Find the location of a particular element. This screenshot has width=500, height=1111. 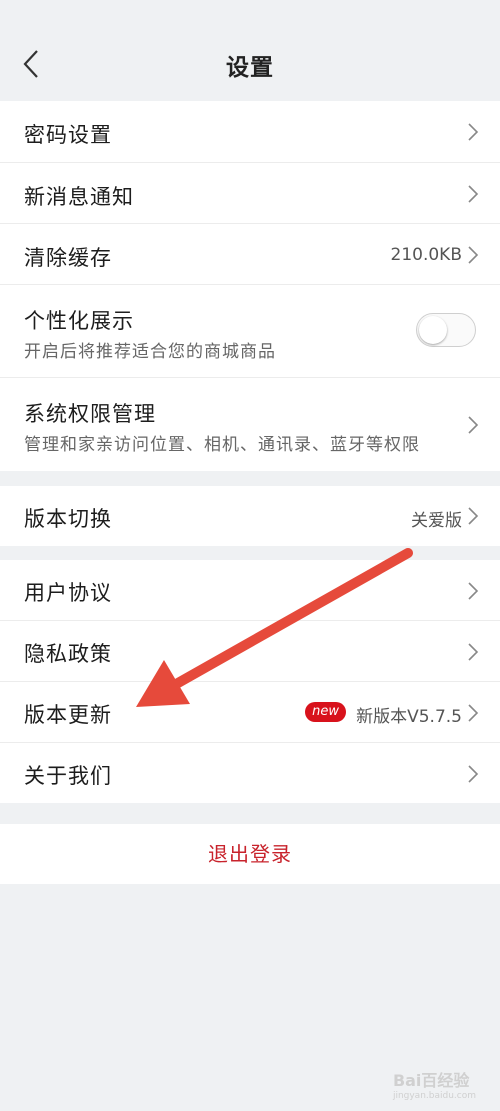

settings-group-version: 版本切换 关爱版 is located at coordinates (250, 516).